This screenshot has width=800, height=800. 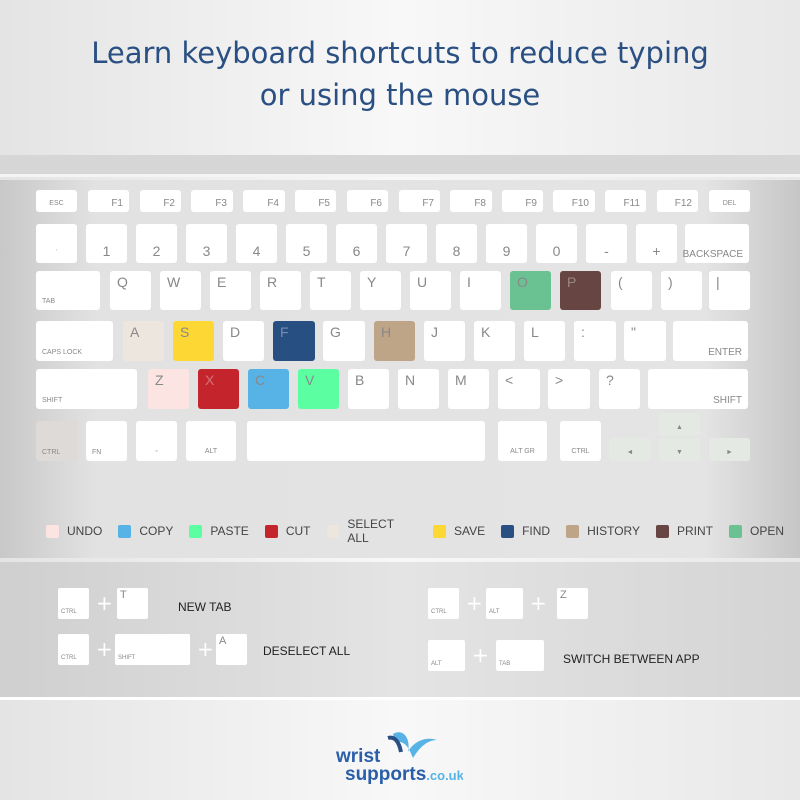 What do you see at coordinates (656, 243) in the screenshot?
I see `key-symbol: +` at bounding box center [656, 243].